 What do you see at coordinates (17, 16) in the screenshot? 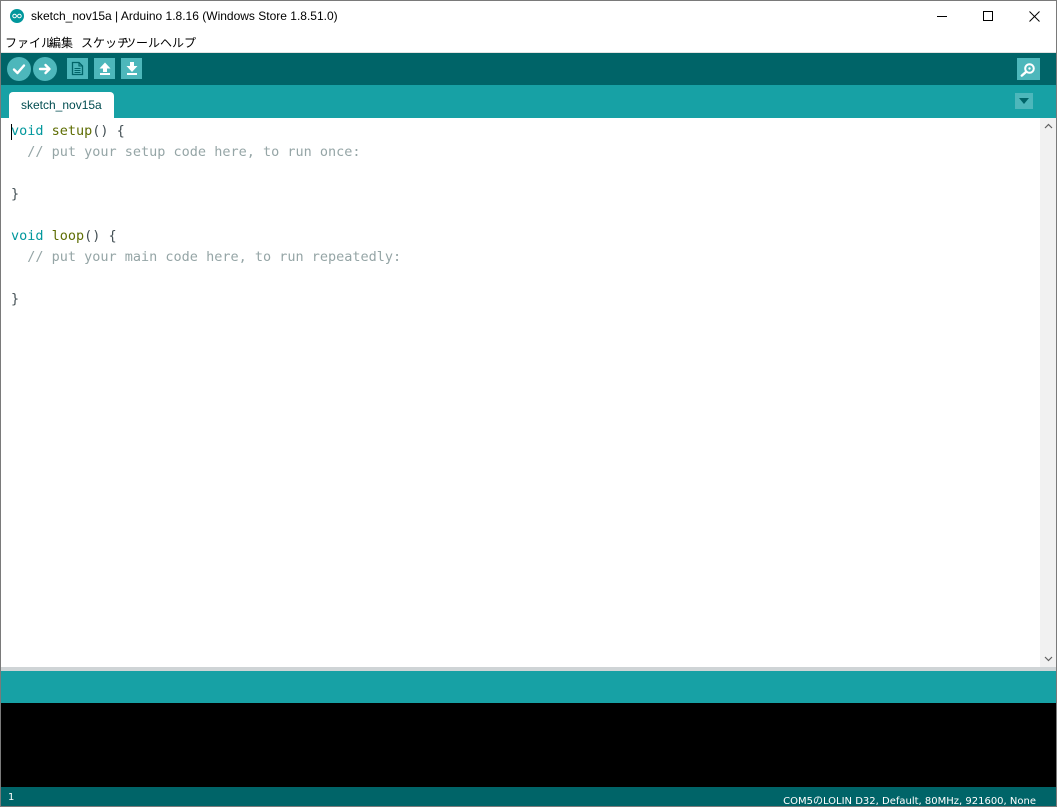
I see `arduino-logo-icon` at bounding box center [17, 16].